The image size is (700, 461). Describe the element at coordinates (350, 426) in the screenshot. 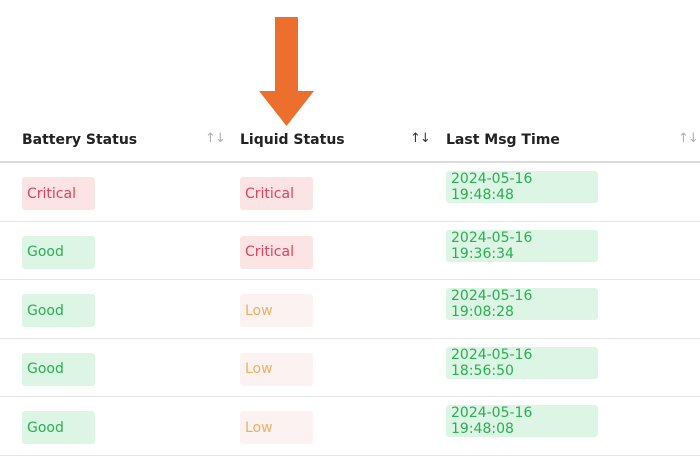

I see `table-row: Good Low 2024-05-16 19:48:08` at that location.